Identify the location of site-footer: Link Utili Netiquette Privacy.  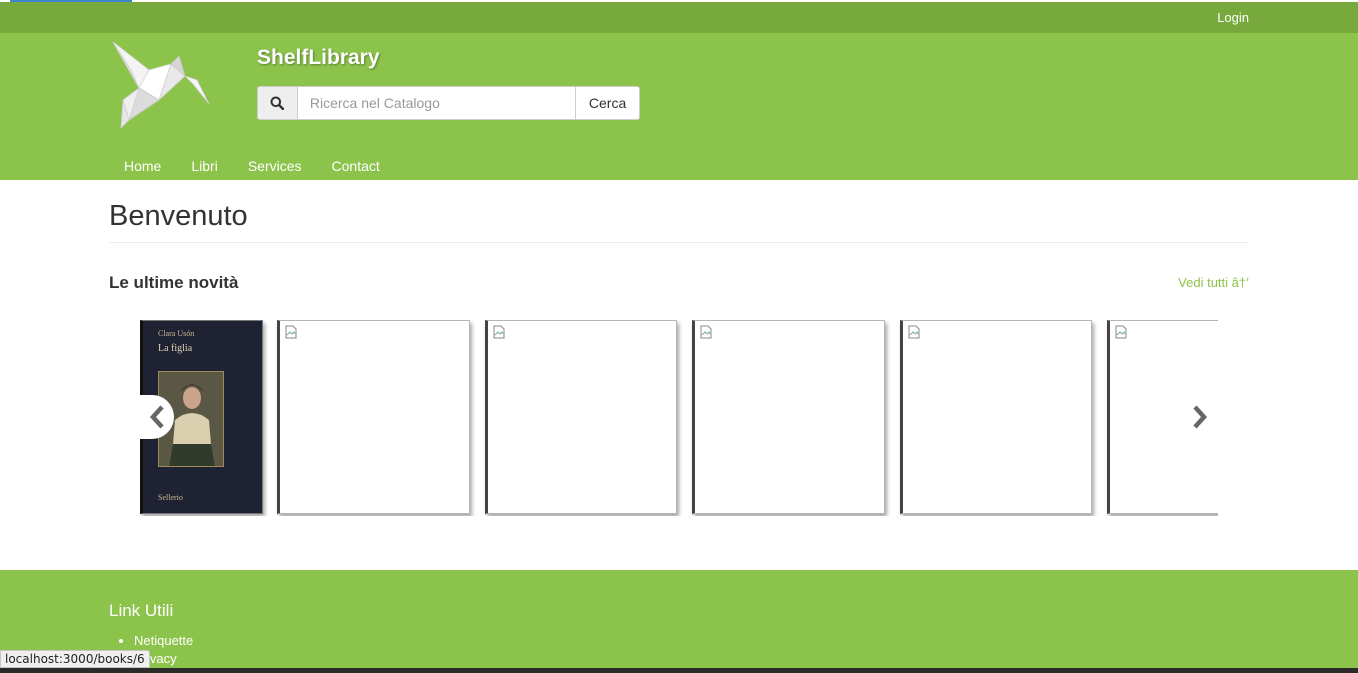
(679, 619).